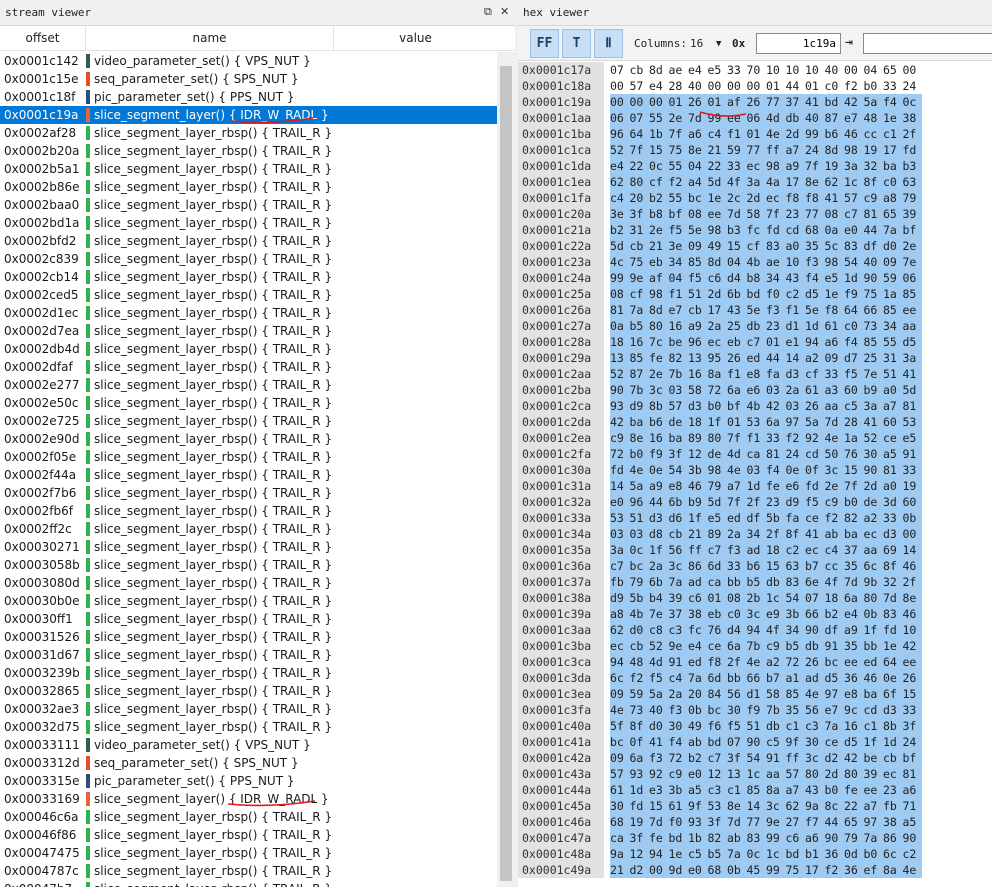 The width and height of the screenshot is (992, 887). Describe the element at coordinates (854, 86) in the screenshot. I see `hex-byte: f2` at that location.